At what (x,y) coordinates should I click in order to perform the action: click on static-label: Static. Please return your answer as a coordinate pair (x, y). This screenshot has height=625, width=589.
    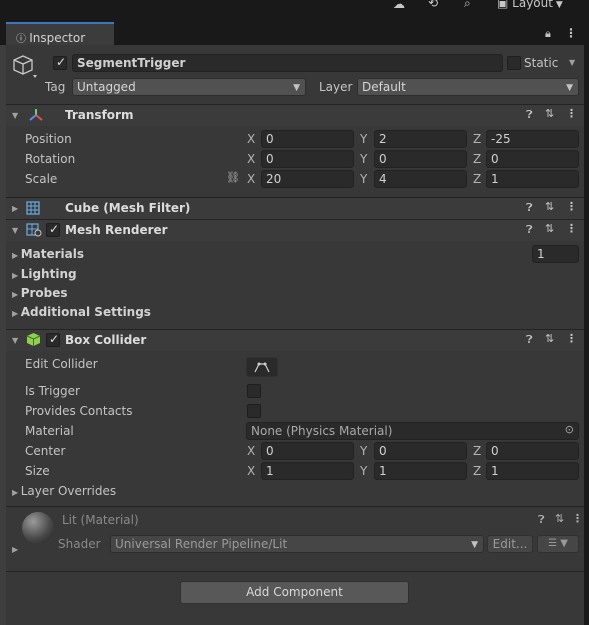
    Looking at the image, I should click on (541, 63).